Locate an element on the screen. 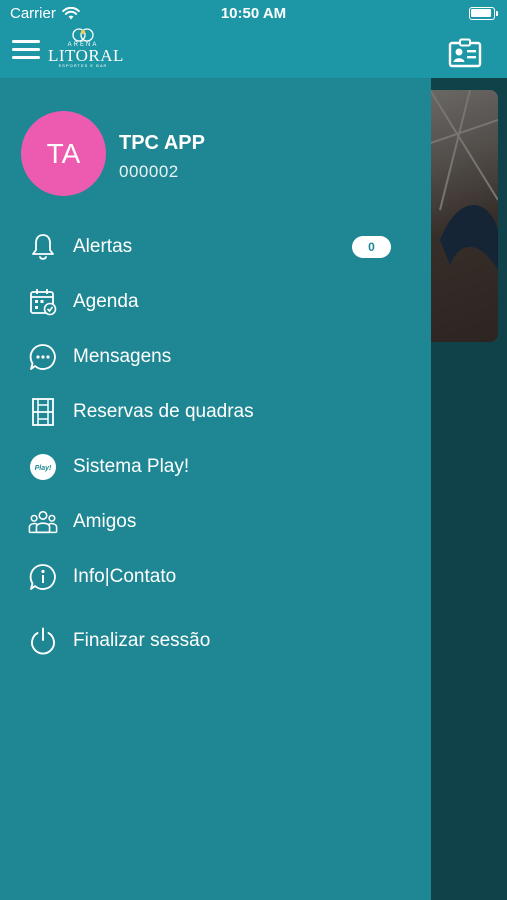  bell-icon is located at coordinates (43, 247).